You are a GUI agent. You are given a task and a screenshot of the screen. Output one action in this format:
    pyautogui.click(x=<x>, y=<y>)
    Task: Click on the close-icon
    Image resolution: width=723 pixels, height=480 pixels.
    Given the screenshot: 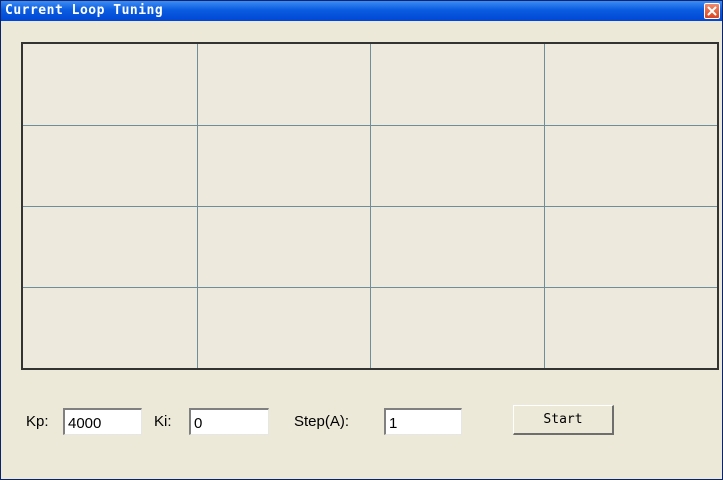 What is the action you would take?
    pyautogui.click(x=712, y=11)
    